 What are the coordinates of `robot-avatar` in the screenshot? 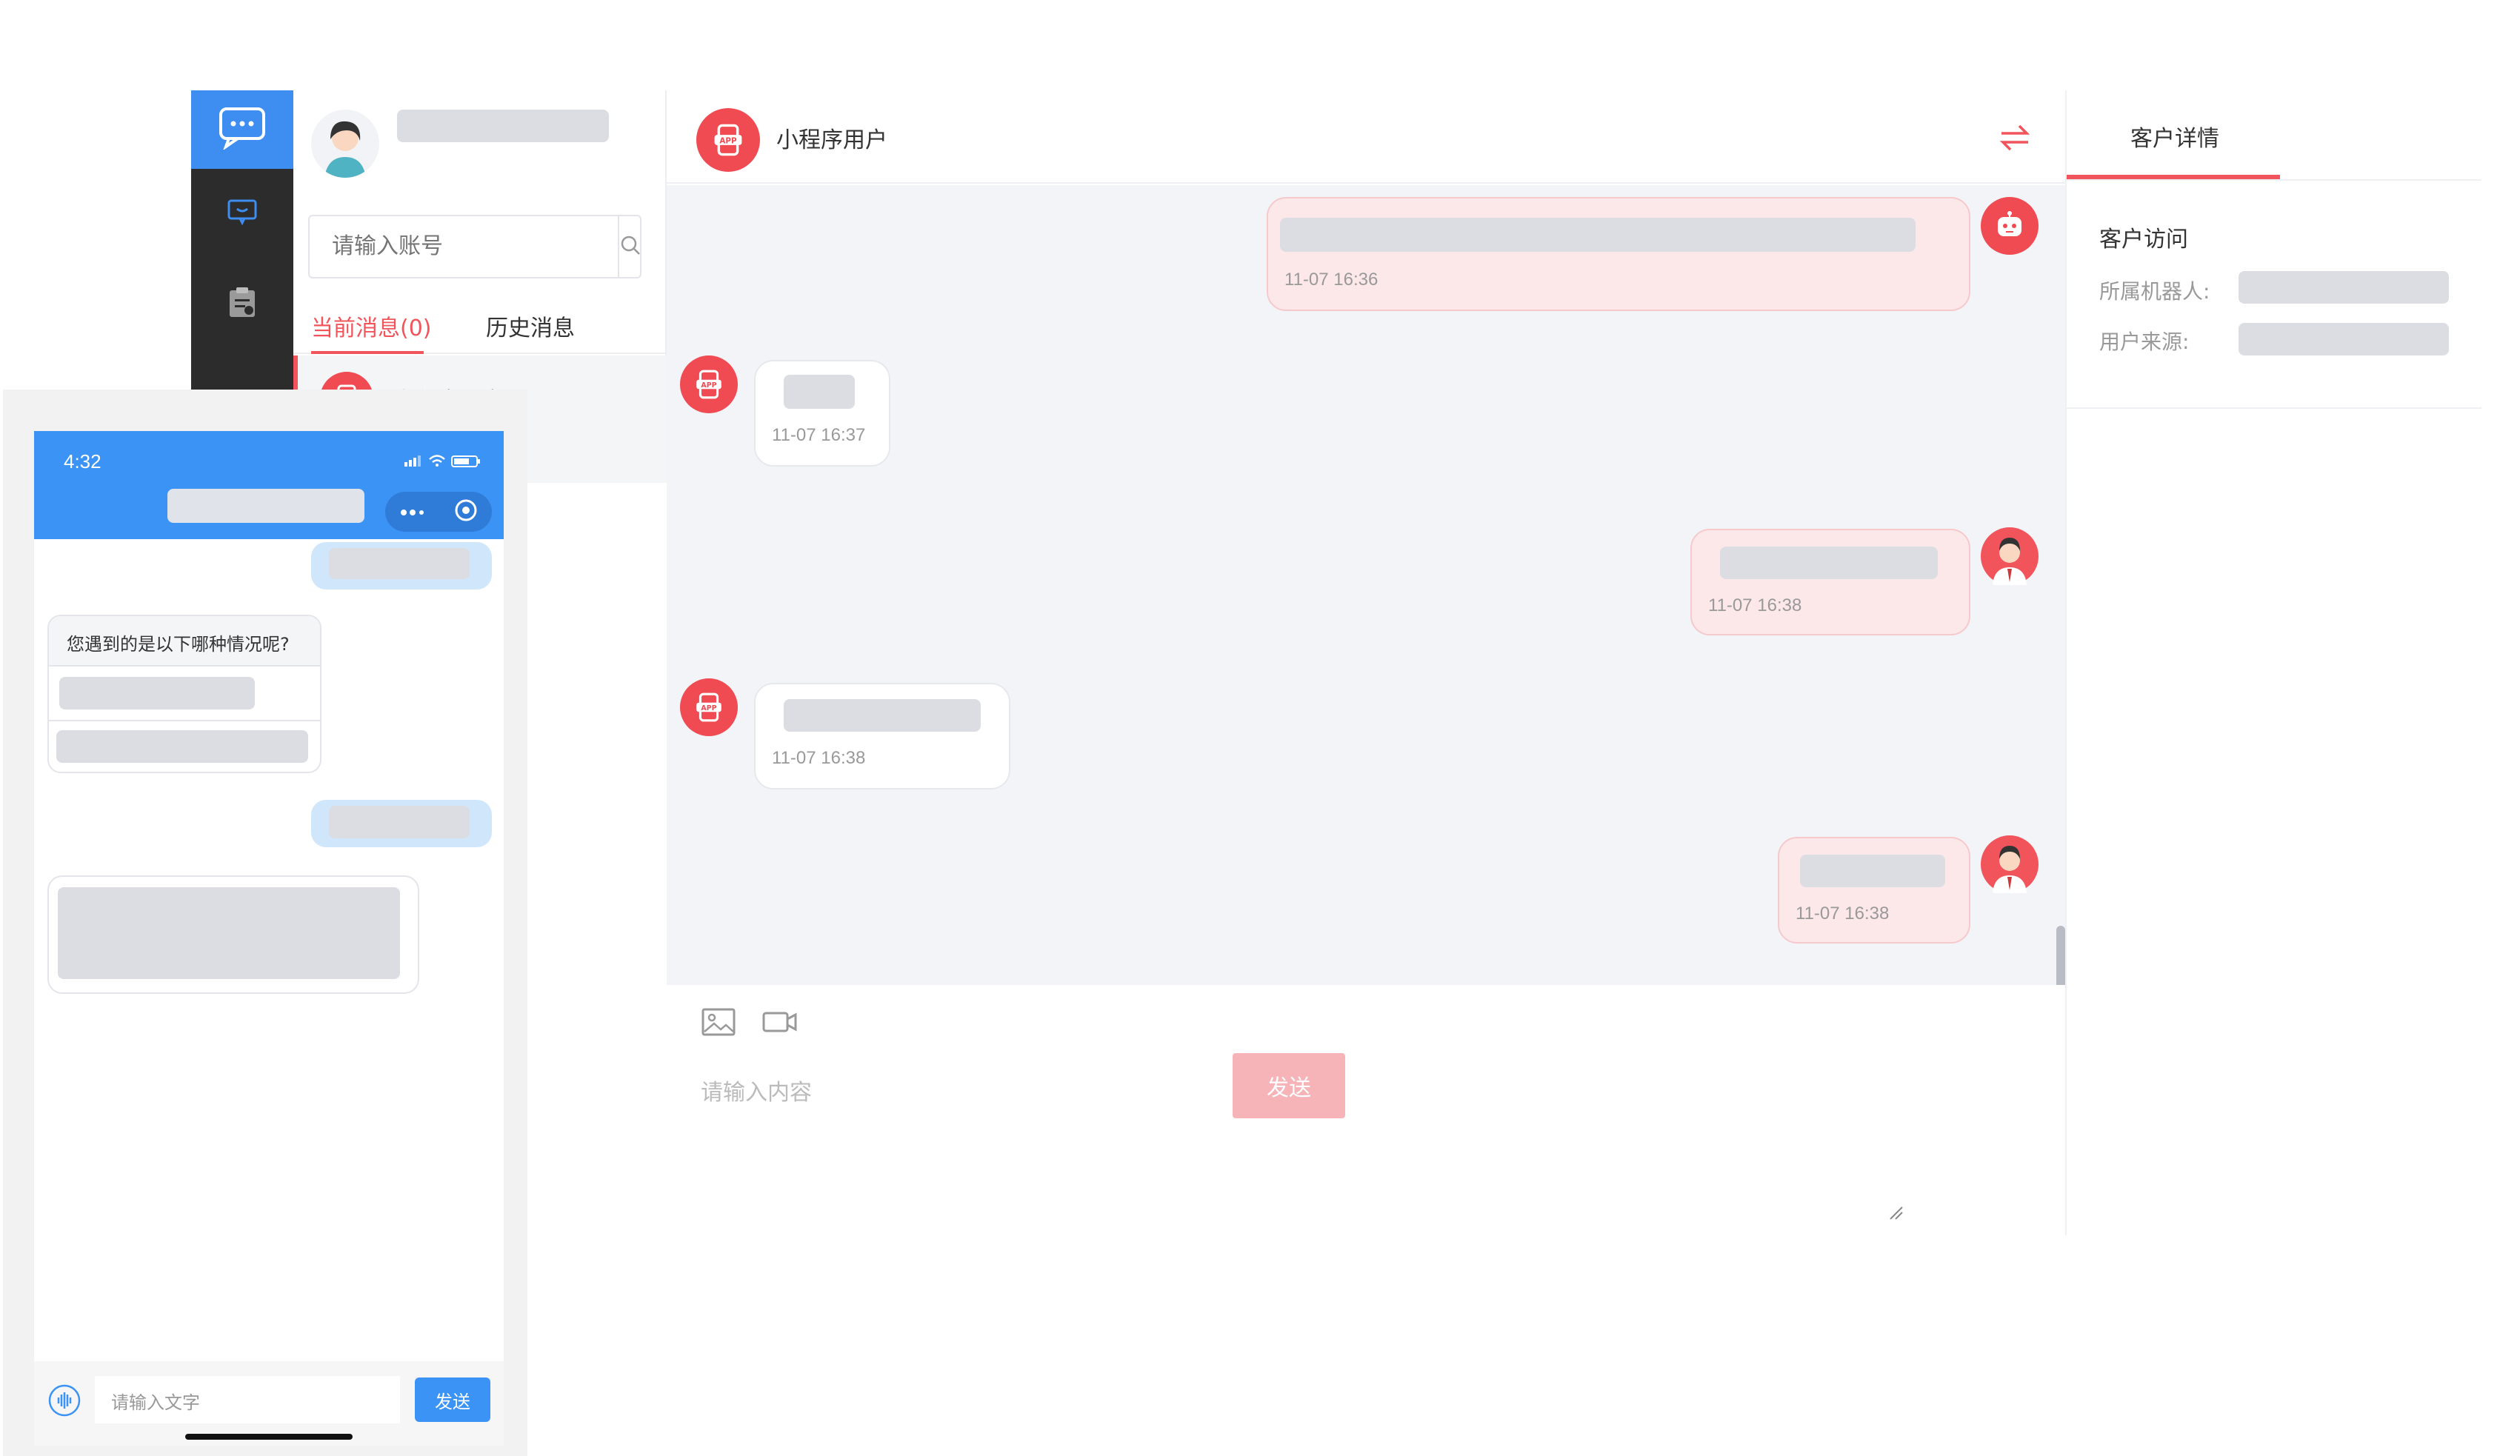 It's located at (2010, 226).